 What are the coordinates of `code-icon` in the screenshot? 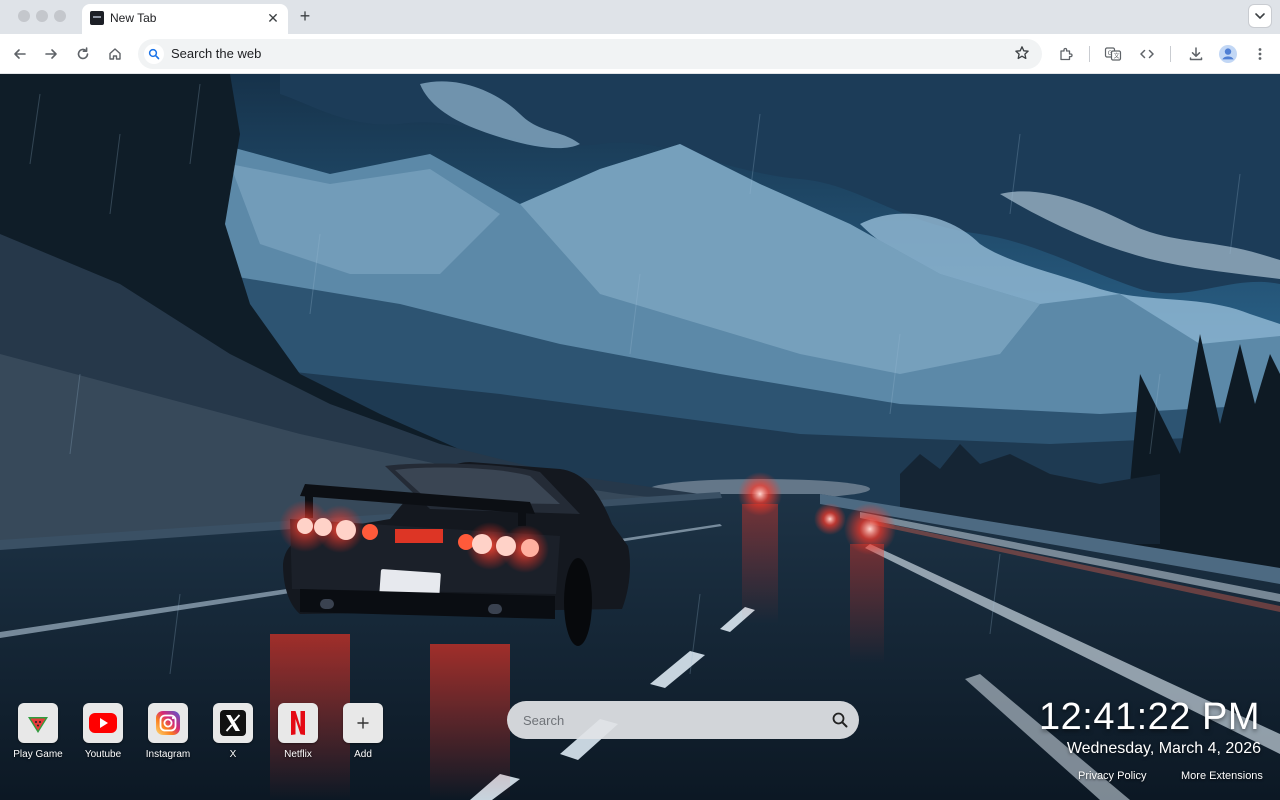 It's located at (1147, 54).